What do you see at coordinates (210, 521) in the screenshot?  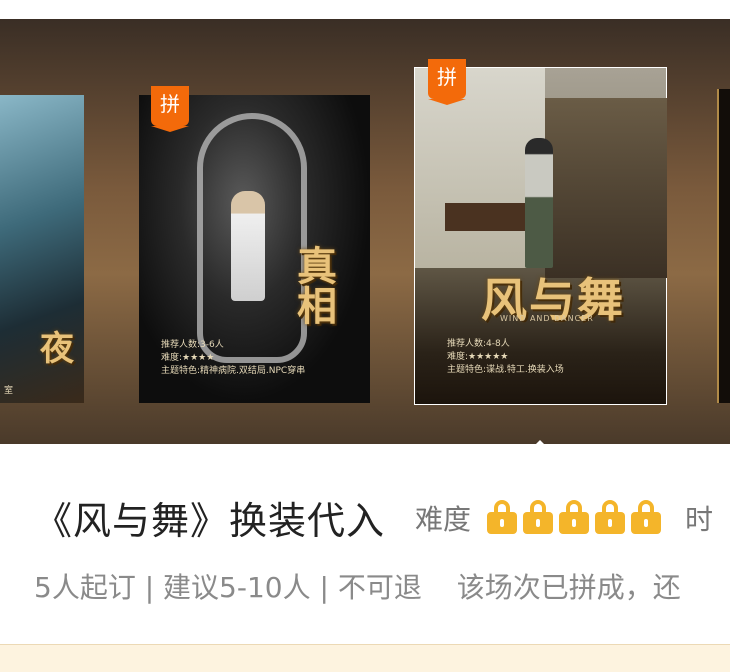 I see `show-title: 《风与舞》换装代入` at bounding box center [210, 521].